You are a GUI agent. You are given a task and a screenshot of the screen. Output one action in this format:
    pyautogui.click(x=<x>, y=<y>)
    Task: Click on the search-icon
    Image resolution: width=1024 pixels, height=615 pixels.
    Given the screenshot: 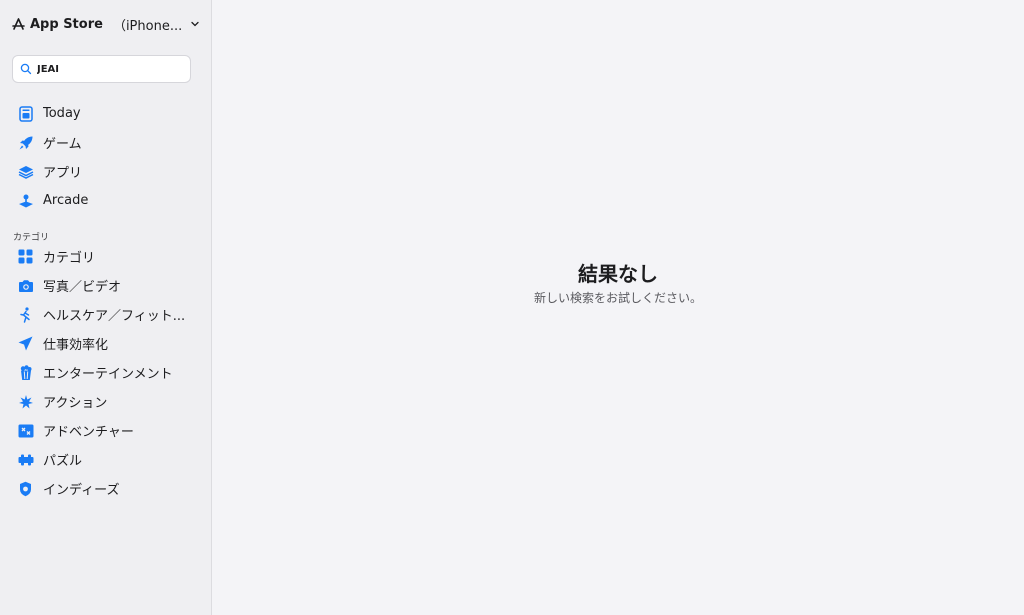 What is the action you would take?
    pyautogui.click(x=26, y=69)
    